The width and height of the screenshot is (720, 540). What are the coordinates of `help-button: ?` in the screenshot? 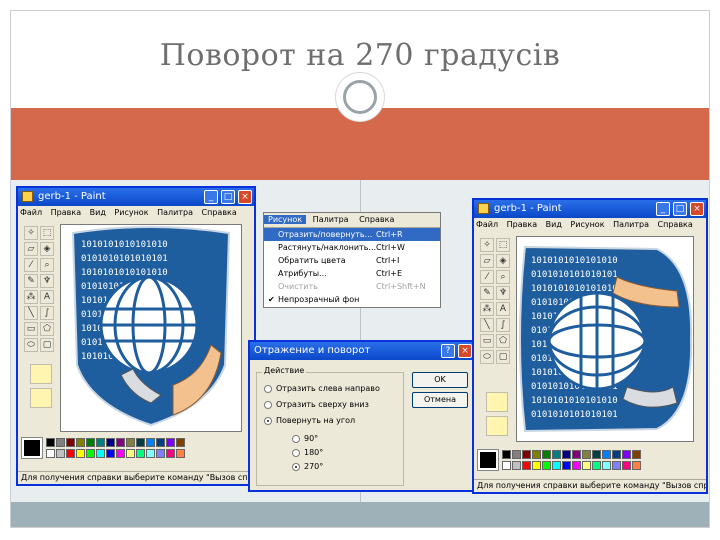 It's located at (448, 351).